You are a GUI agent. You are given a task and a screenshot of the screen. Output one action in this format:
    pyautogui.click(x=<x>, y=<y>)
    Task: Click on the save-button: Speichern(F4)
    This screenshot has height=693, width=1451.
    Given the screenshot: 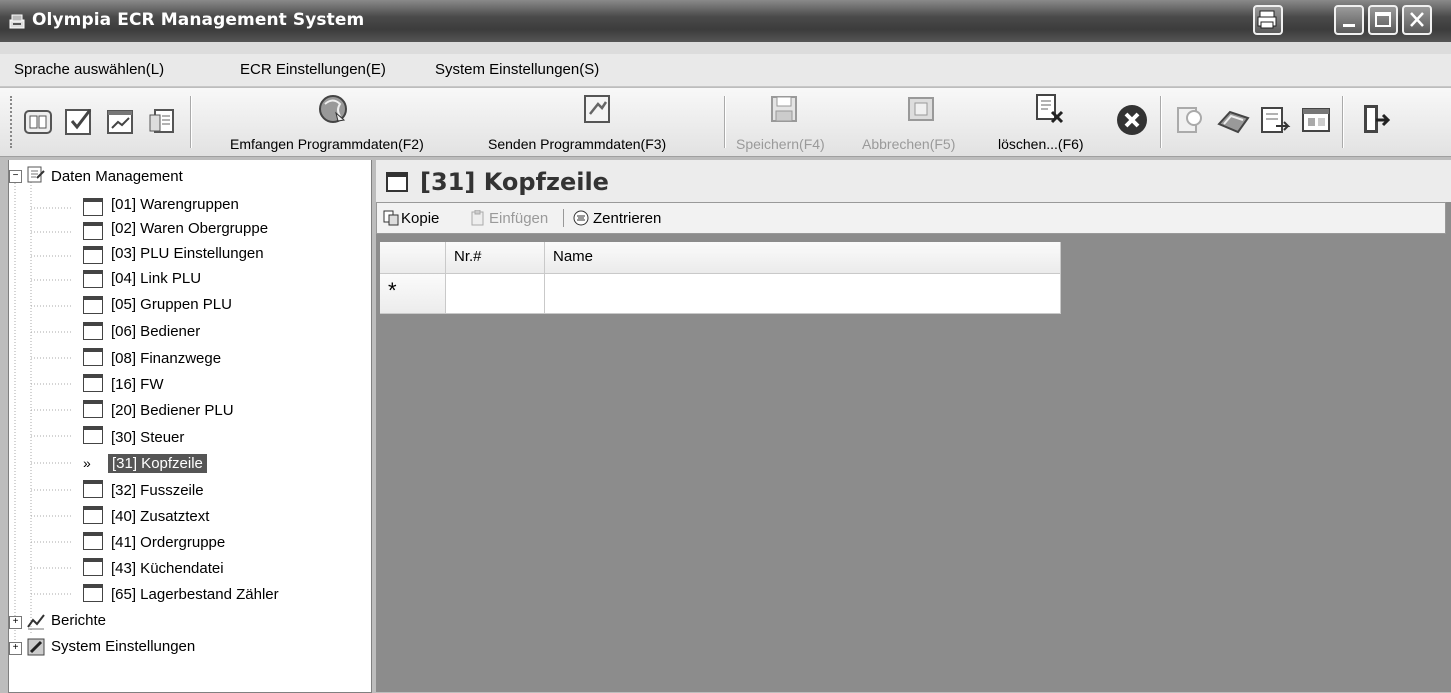 What is the action you would take?
    pyautogui.click(x=780, y=144)
    